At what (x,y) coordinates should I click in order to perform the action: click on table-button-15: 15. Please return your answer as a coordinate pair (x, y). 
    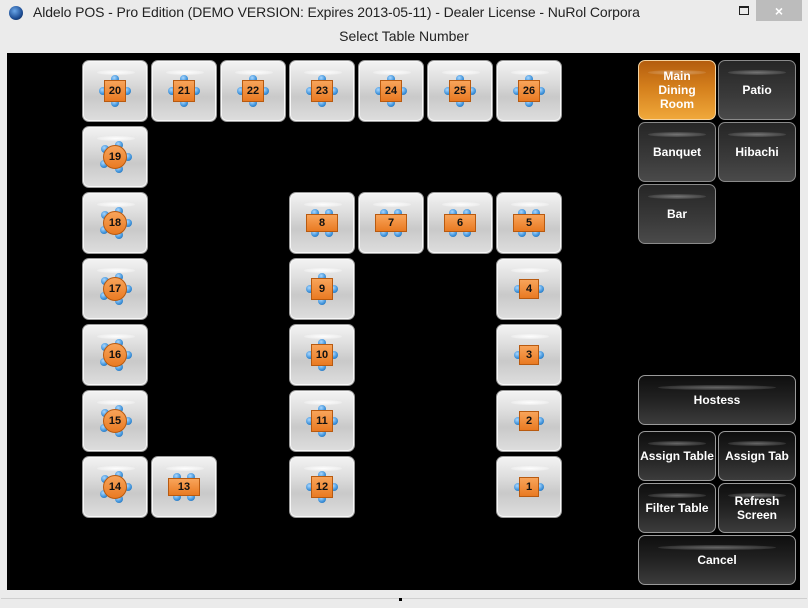
    Looking at the image, I should click on (115, 421).